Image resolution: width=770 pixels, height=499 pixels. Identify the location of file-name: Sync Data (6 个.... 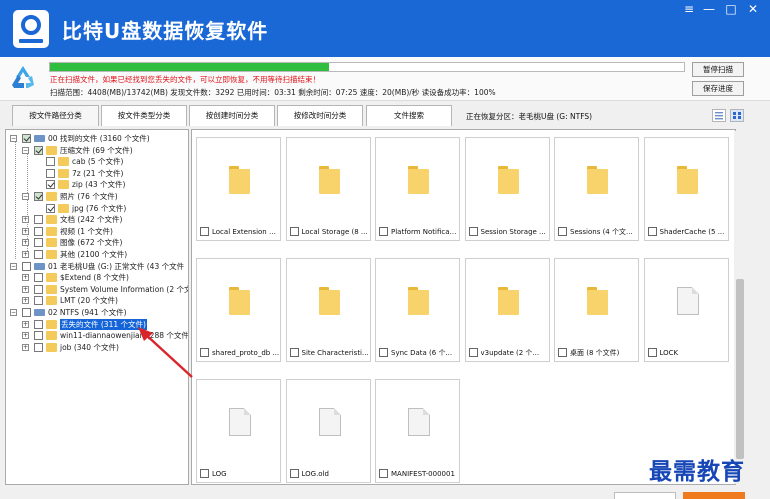
(422, 353).